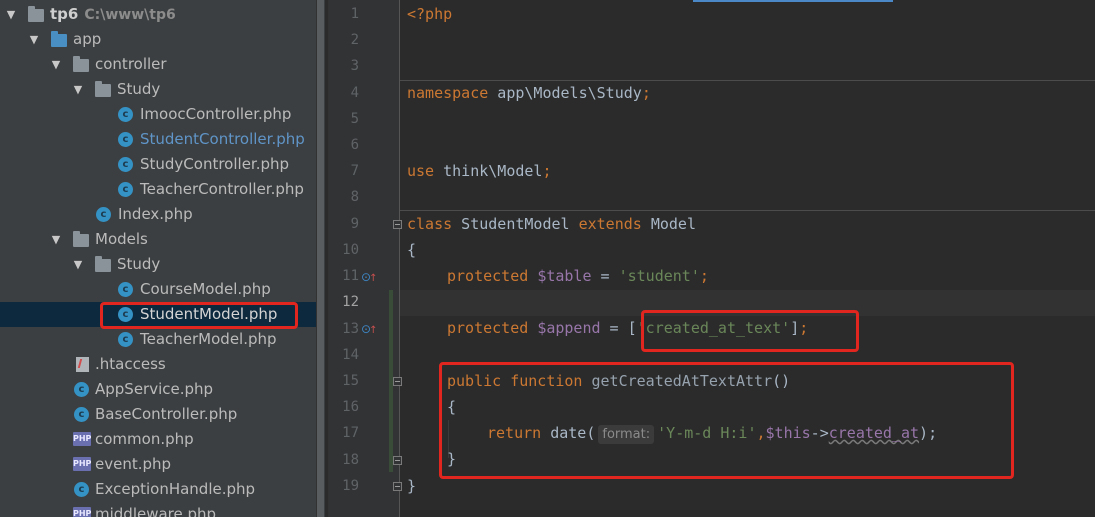 Image resolution: width=1095 pixels, height=517 pixels. I want to click on tree-item-controller: ▼ controller, so click(161, 64).